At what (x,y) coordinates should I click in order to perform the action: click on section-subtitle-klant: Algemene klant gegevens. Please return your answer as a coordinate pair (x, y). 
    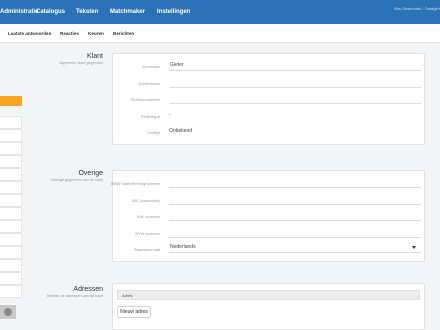
    Looking at the image, I should click on (81, 63).